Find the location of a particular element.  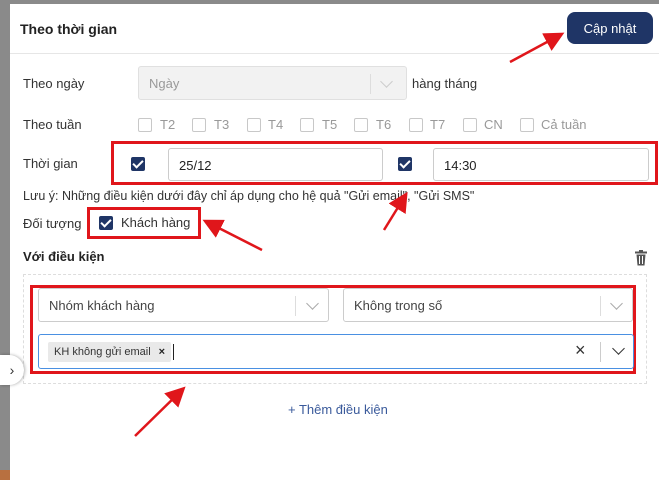

day-label-t2: T2 is located at coordinates (168, 124).